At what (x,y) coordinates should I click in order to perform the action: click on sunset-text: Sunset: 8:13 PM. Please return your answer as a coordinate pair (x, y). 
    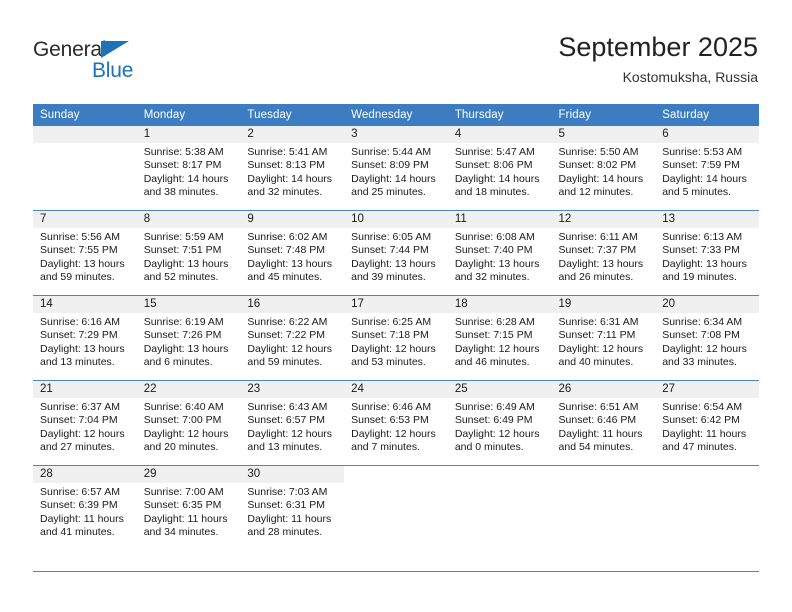
    Looking at the image, I should click on (286, 165).